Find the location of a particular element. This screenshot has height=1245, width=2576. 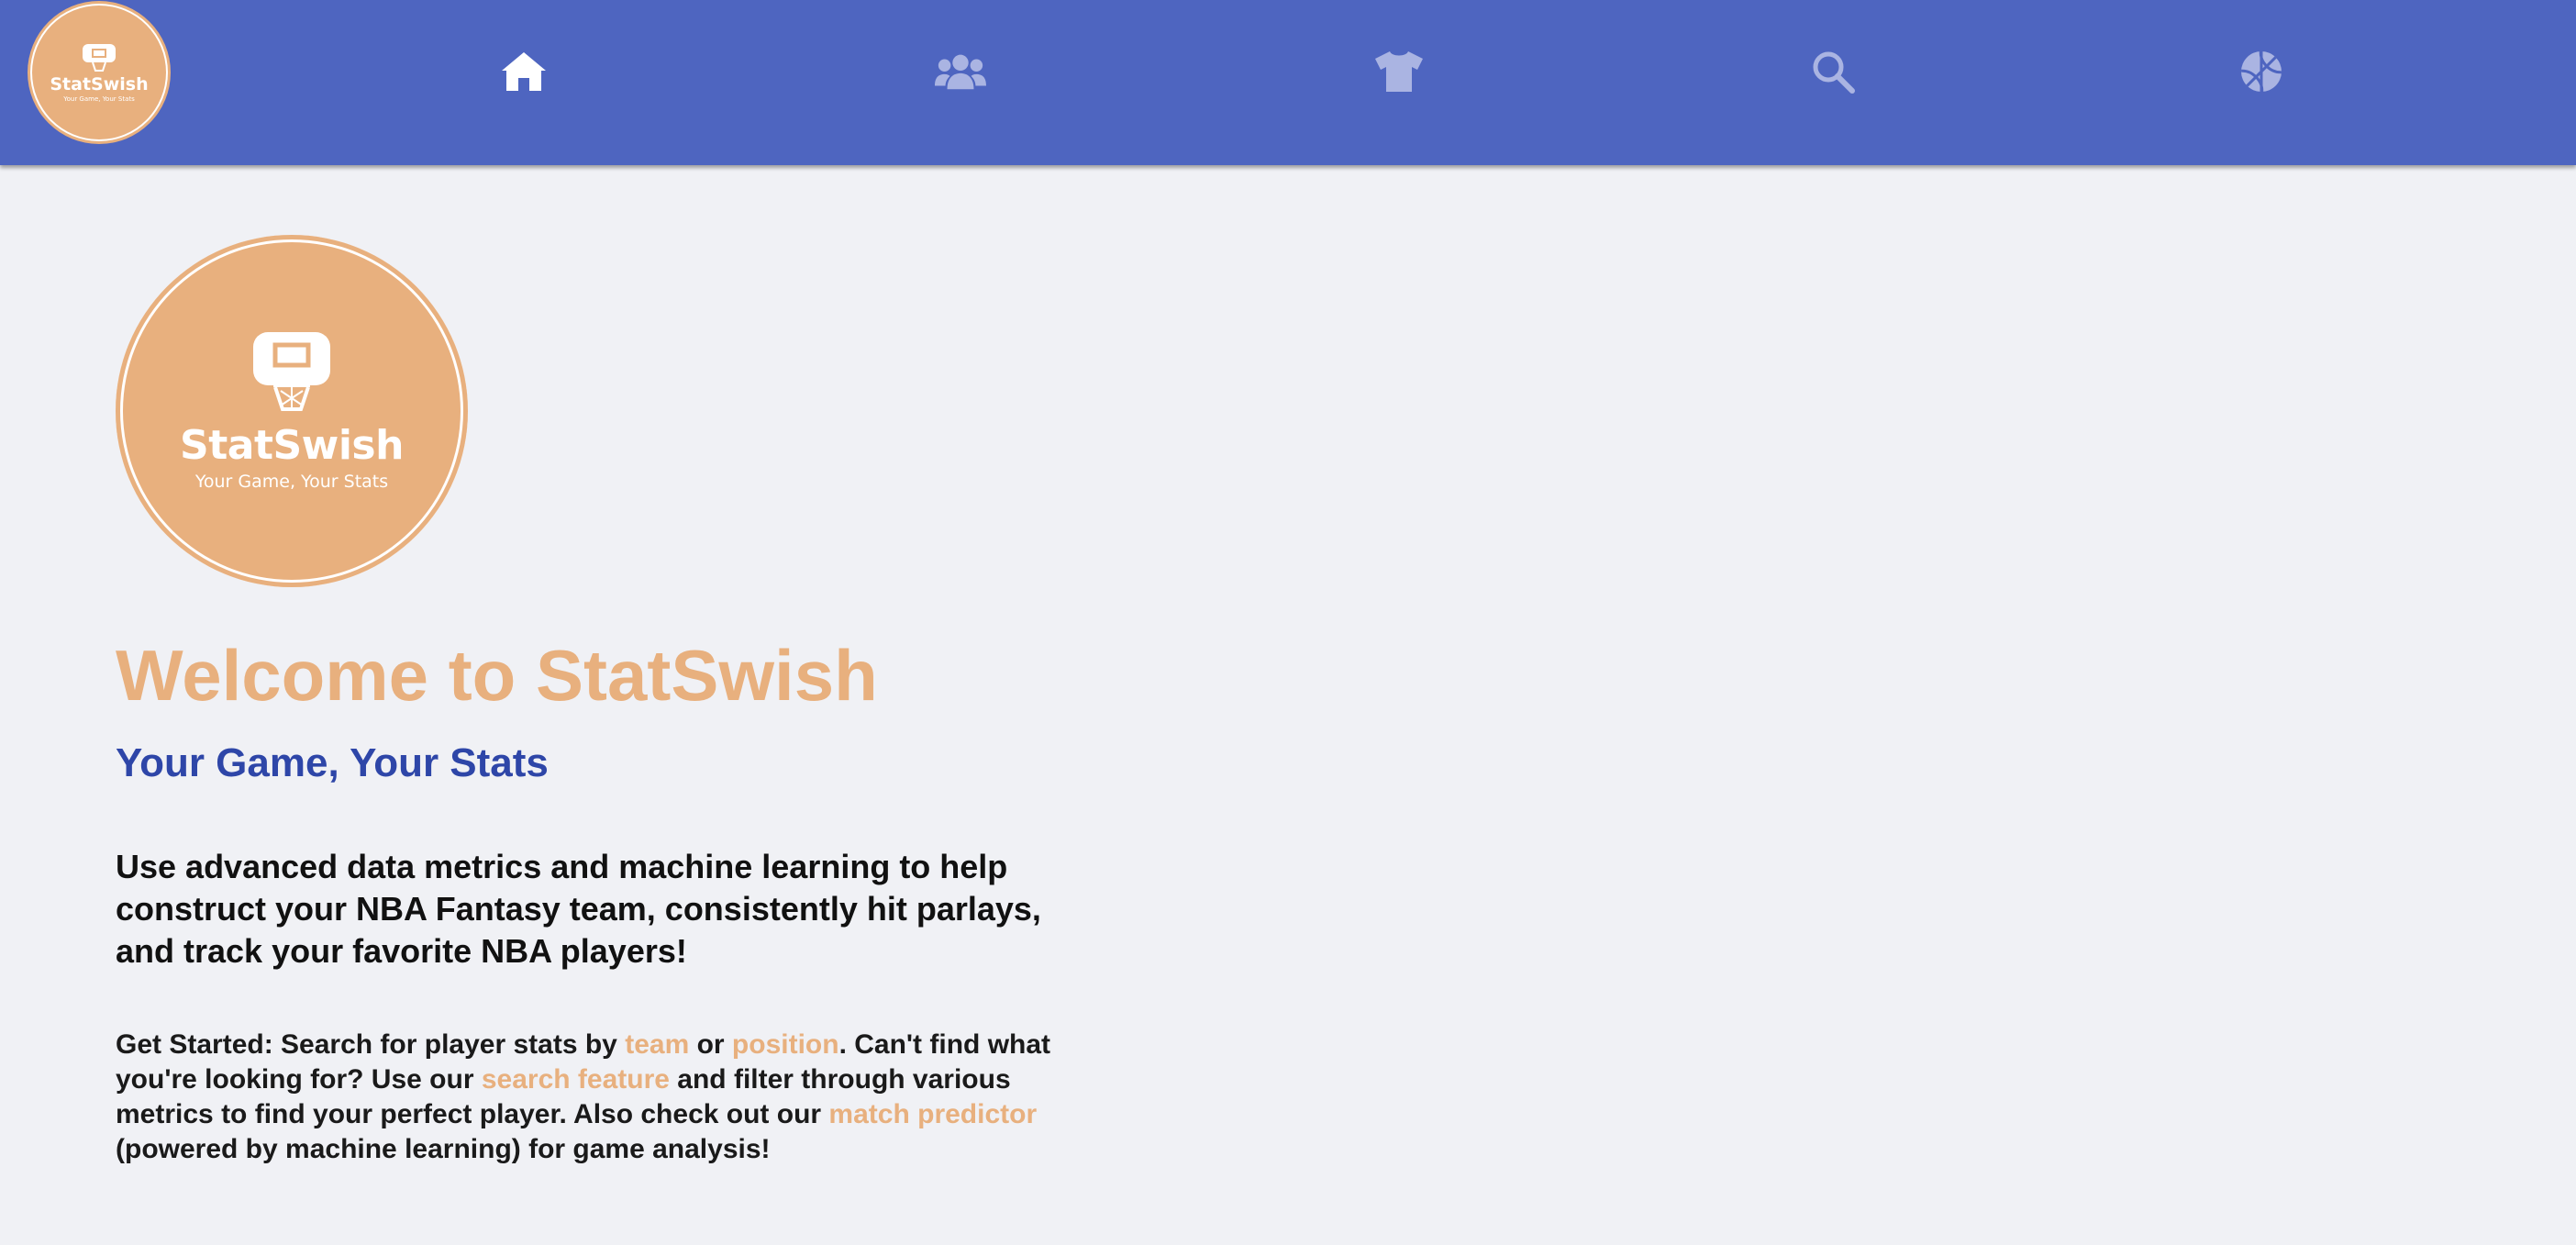

nav-logo: StatSwish Your Game, Your Stats is located at coordinates (99, 72).